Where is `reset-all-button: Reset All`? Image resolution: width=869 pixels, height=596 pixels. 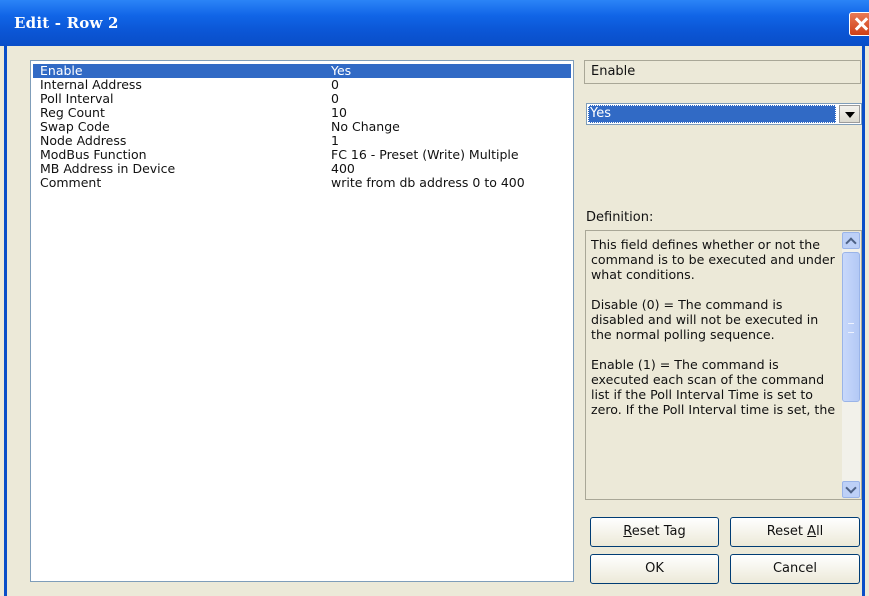
reset-all-button: Reset All is located at coordinates (795, 532).